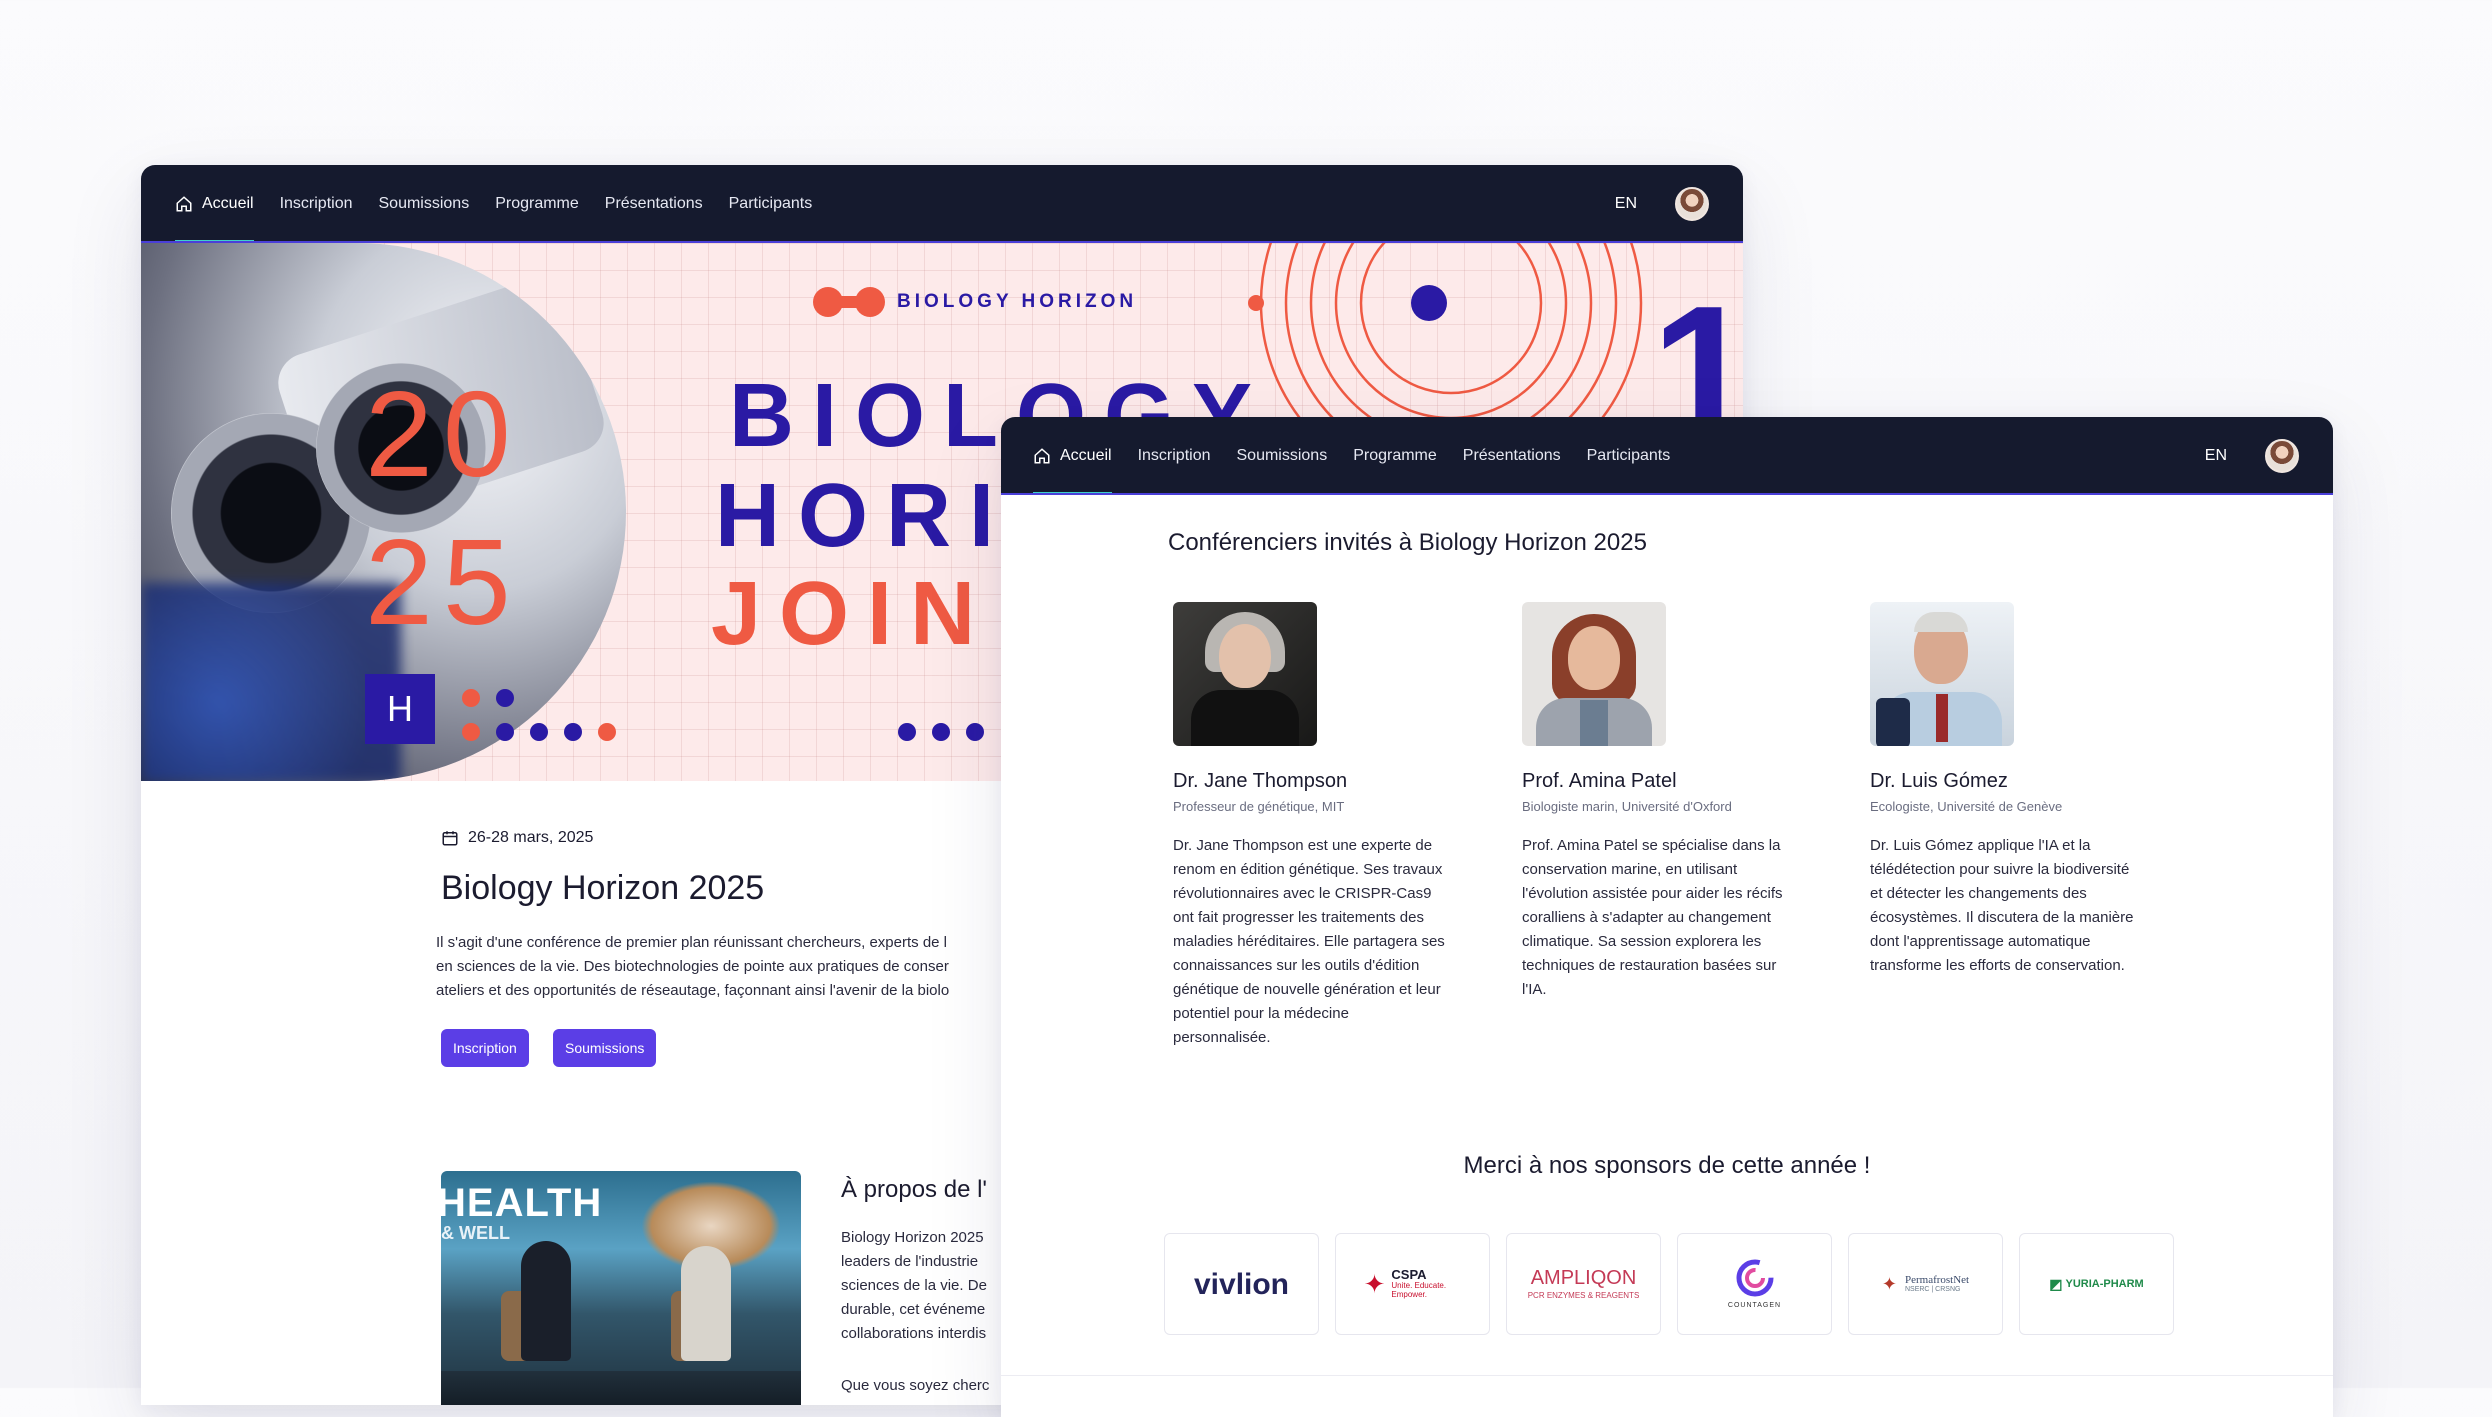 The width and height of the screenshot is (2492, 1417). Describe the element at coordinates (1583, 1278) in the screenshot. I see `sponsor-name: AMPLIQON` at that location.